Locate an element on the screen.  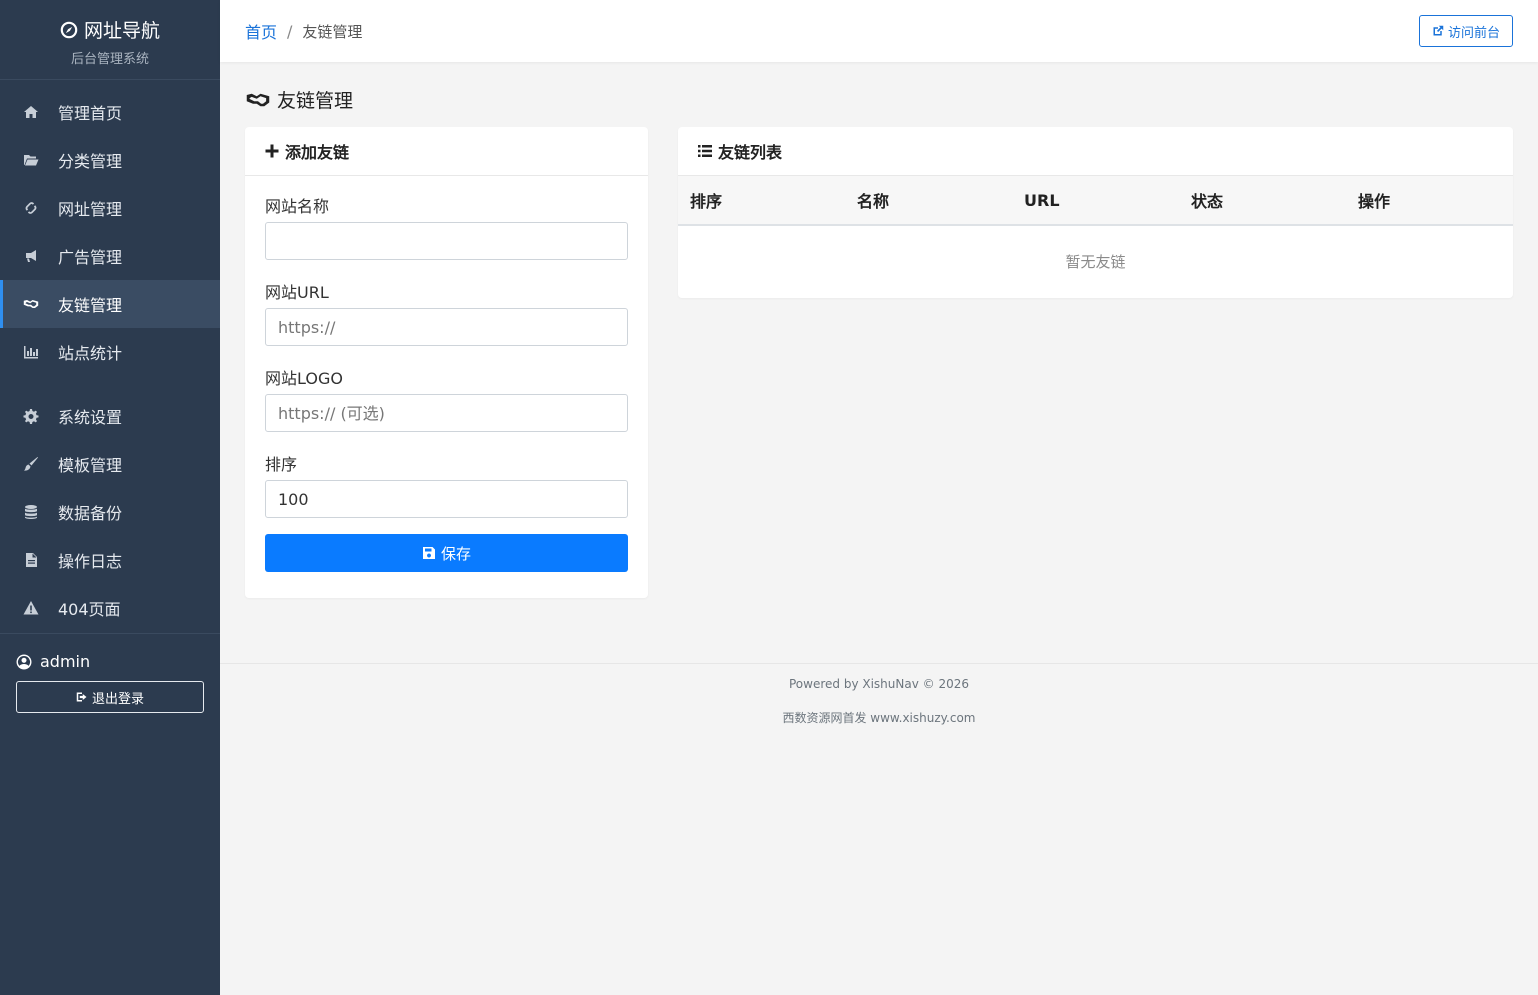
sidebar-item-stats: 站点统计 is located at coordinates (110, 352).